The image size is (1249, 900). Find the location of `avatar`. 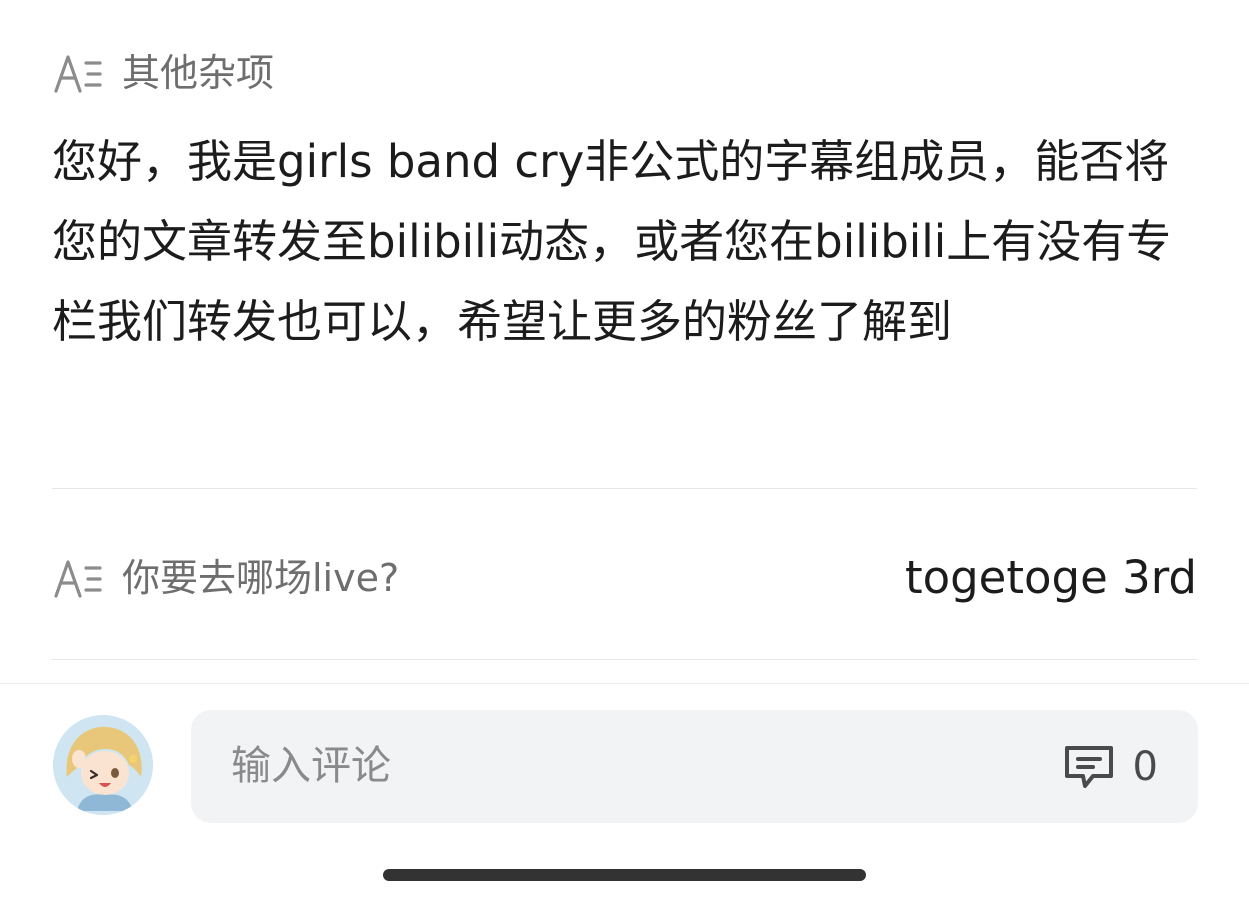

avatar is located at coordinates (103, 765).